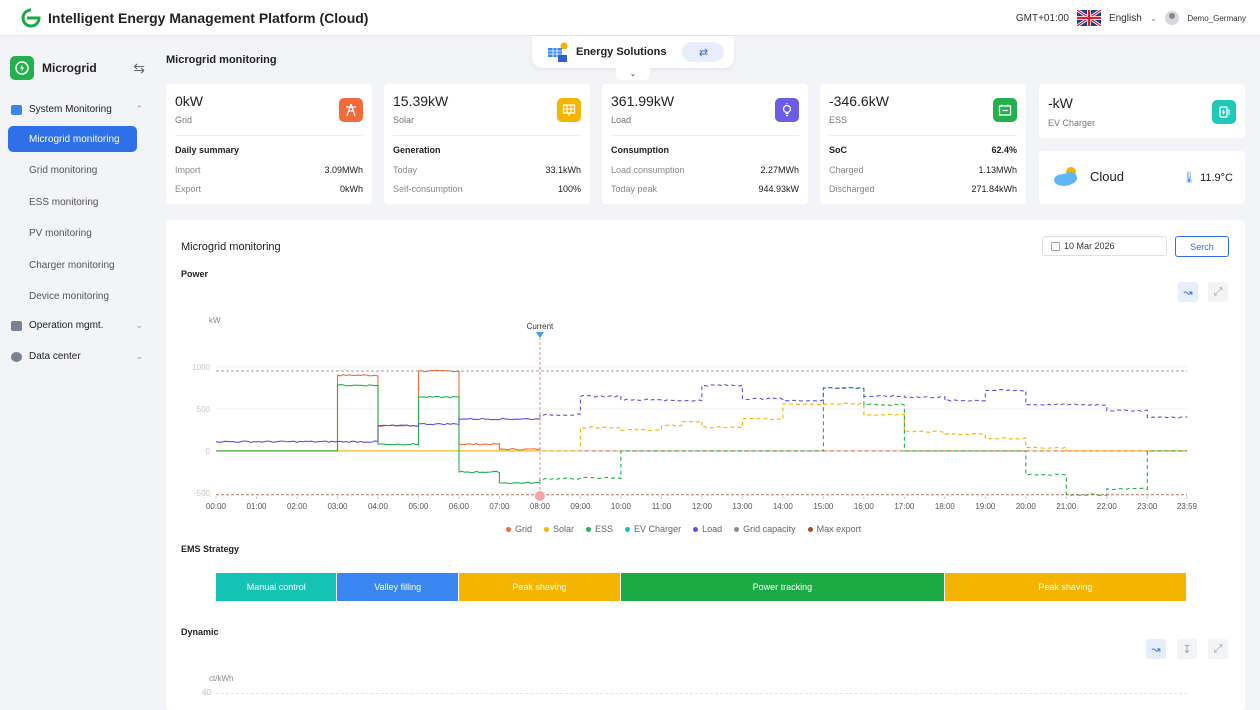 This screenshot has height=710, width=1260. What do you see at coordinates (846, 170) in the screenshot?
I see `charged-label: Charged` at bounding box center [846, 170].